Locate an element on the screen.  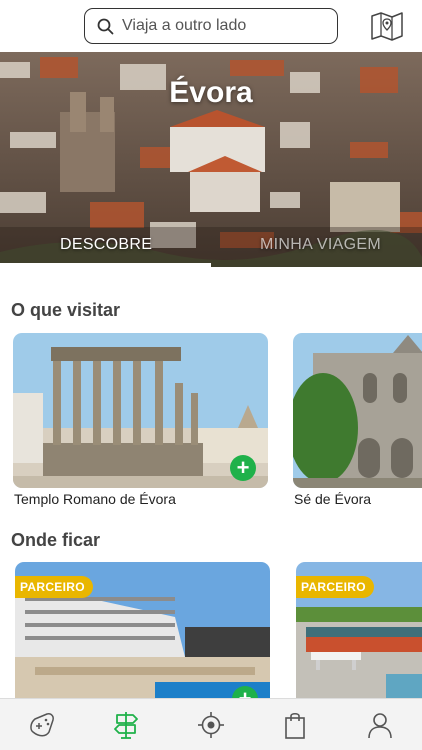
add-to-trip-button: + is located at coordinates (243, 468).